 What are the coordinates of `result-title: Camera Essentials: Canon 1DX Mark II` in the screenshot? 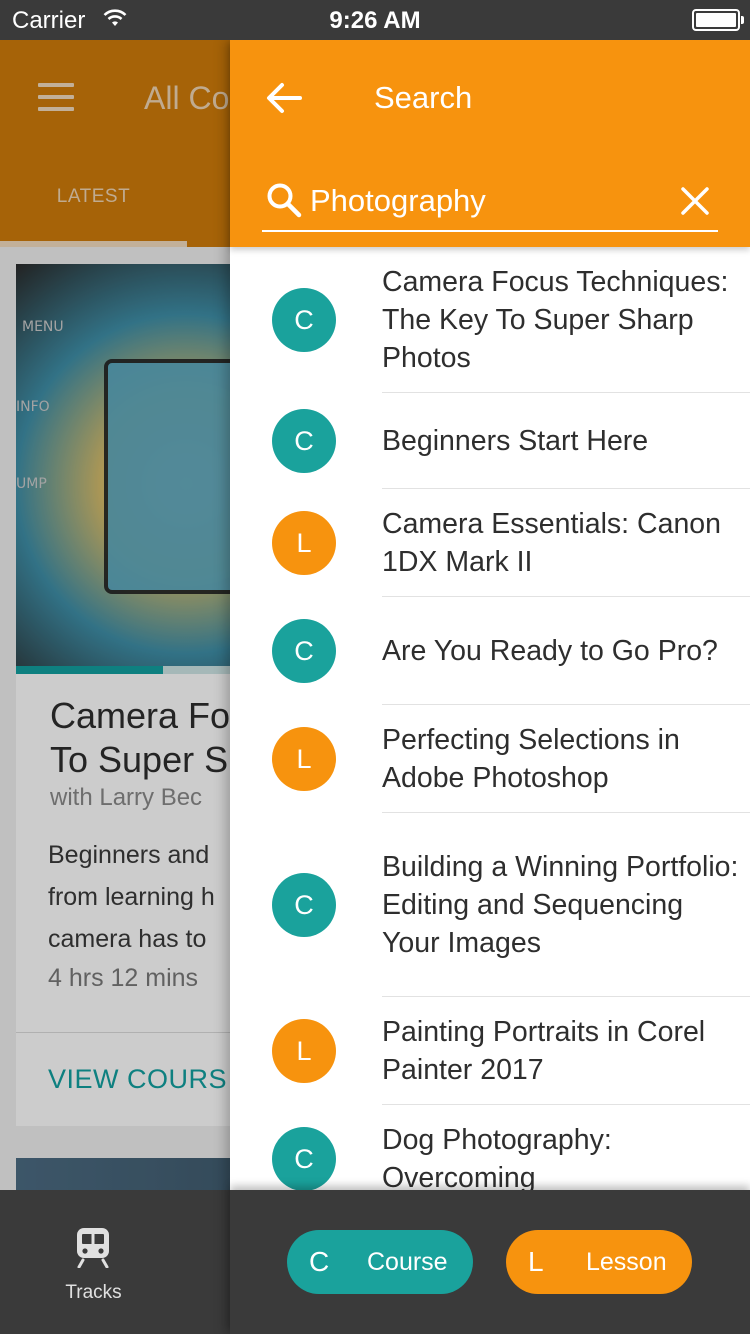 It's located at (566, 543).